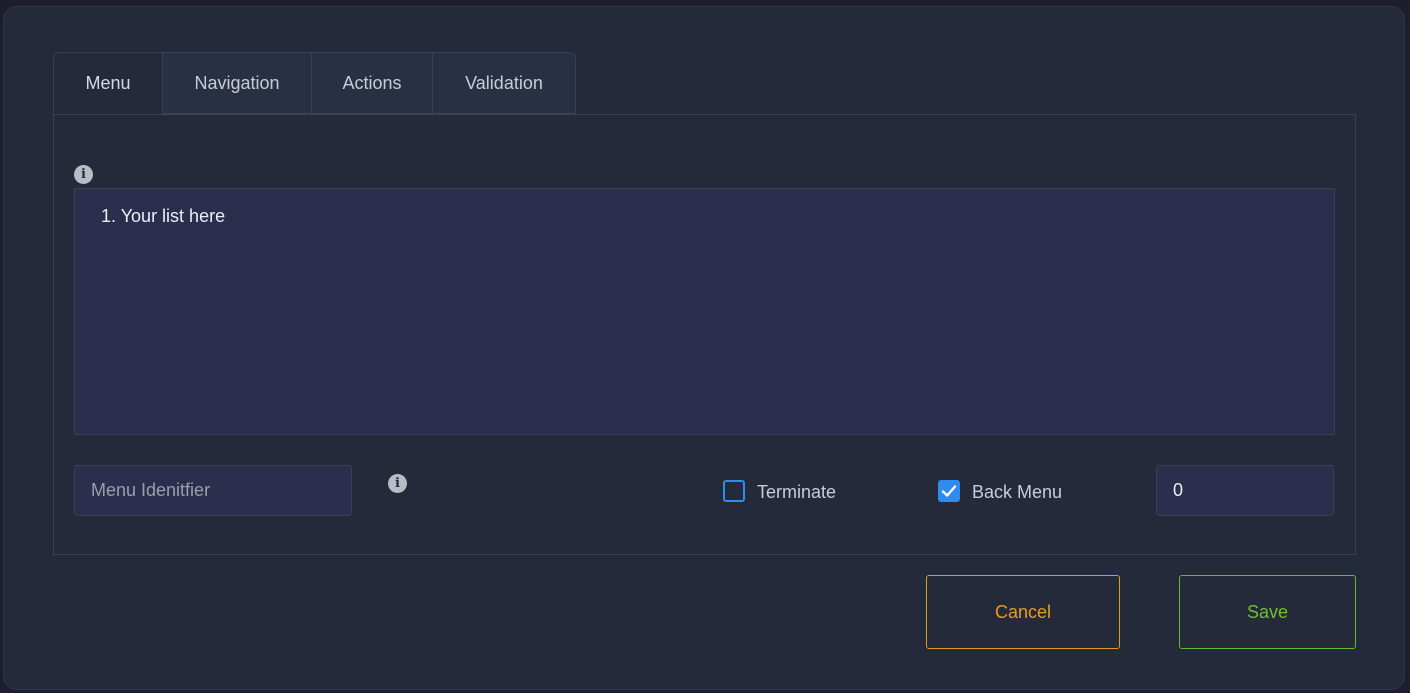  What do you see at coordinates (504, 83) in the screenshot?
I see `tab-validation: Validation` at bounding box center [504, 83].